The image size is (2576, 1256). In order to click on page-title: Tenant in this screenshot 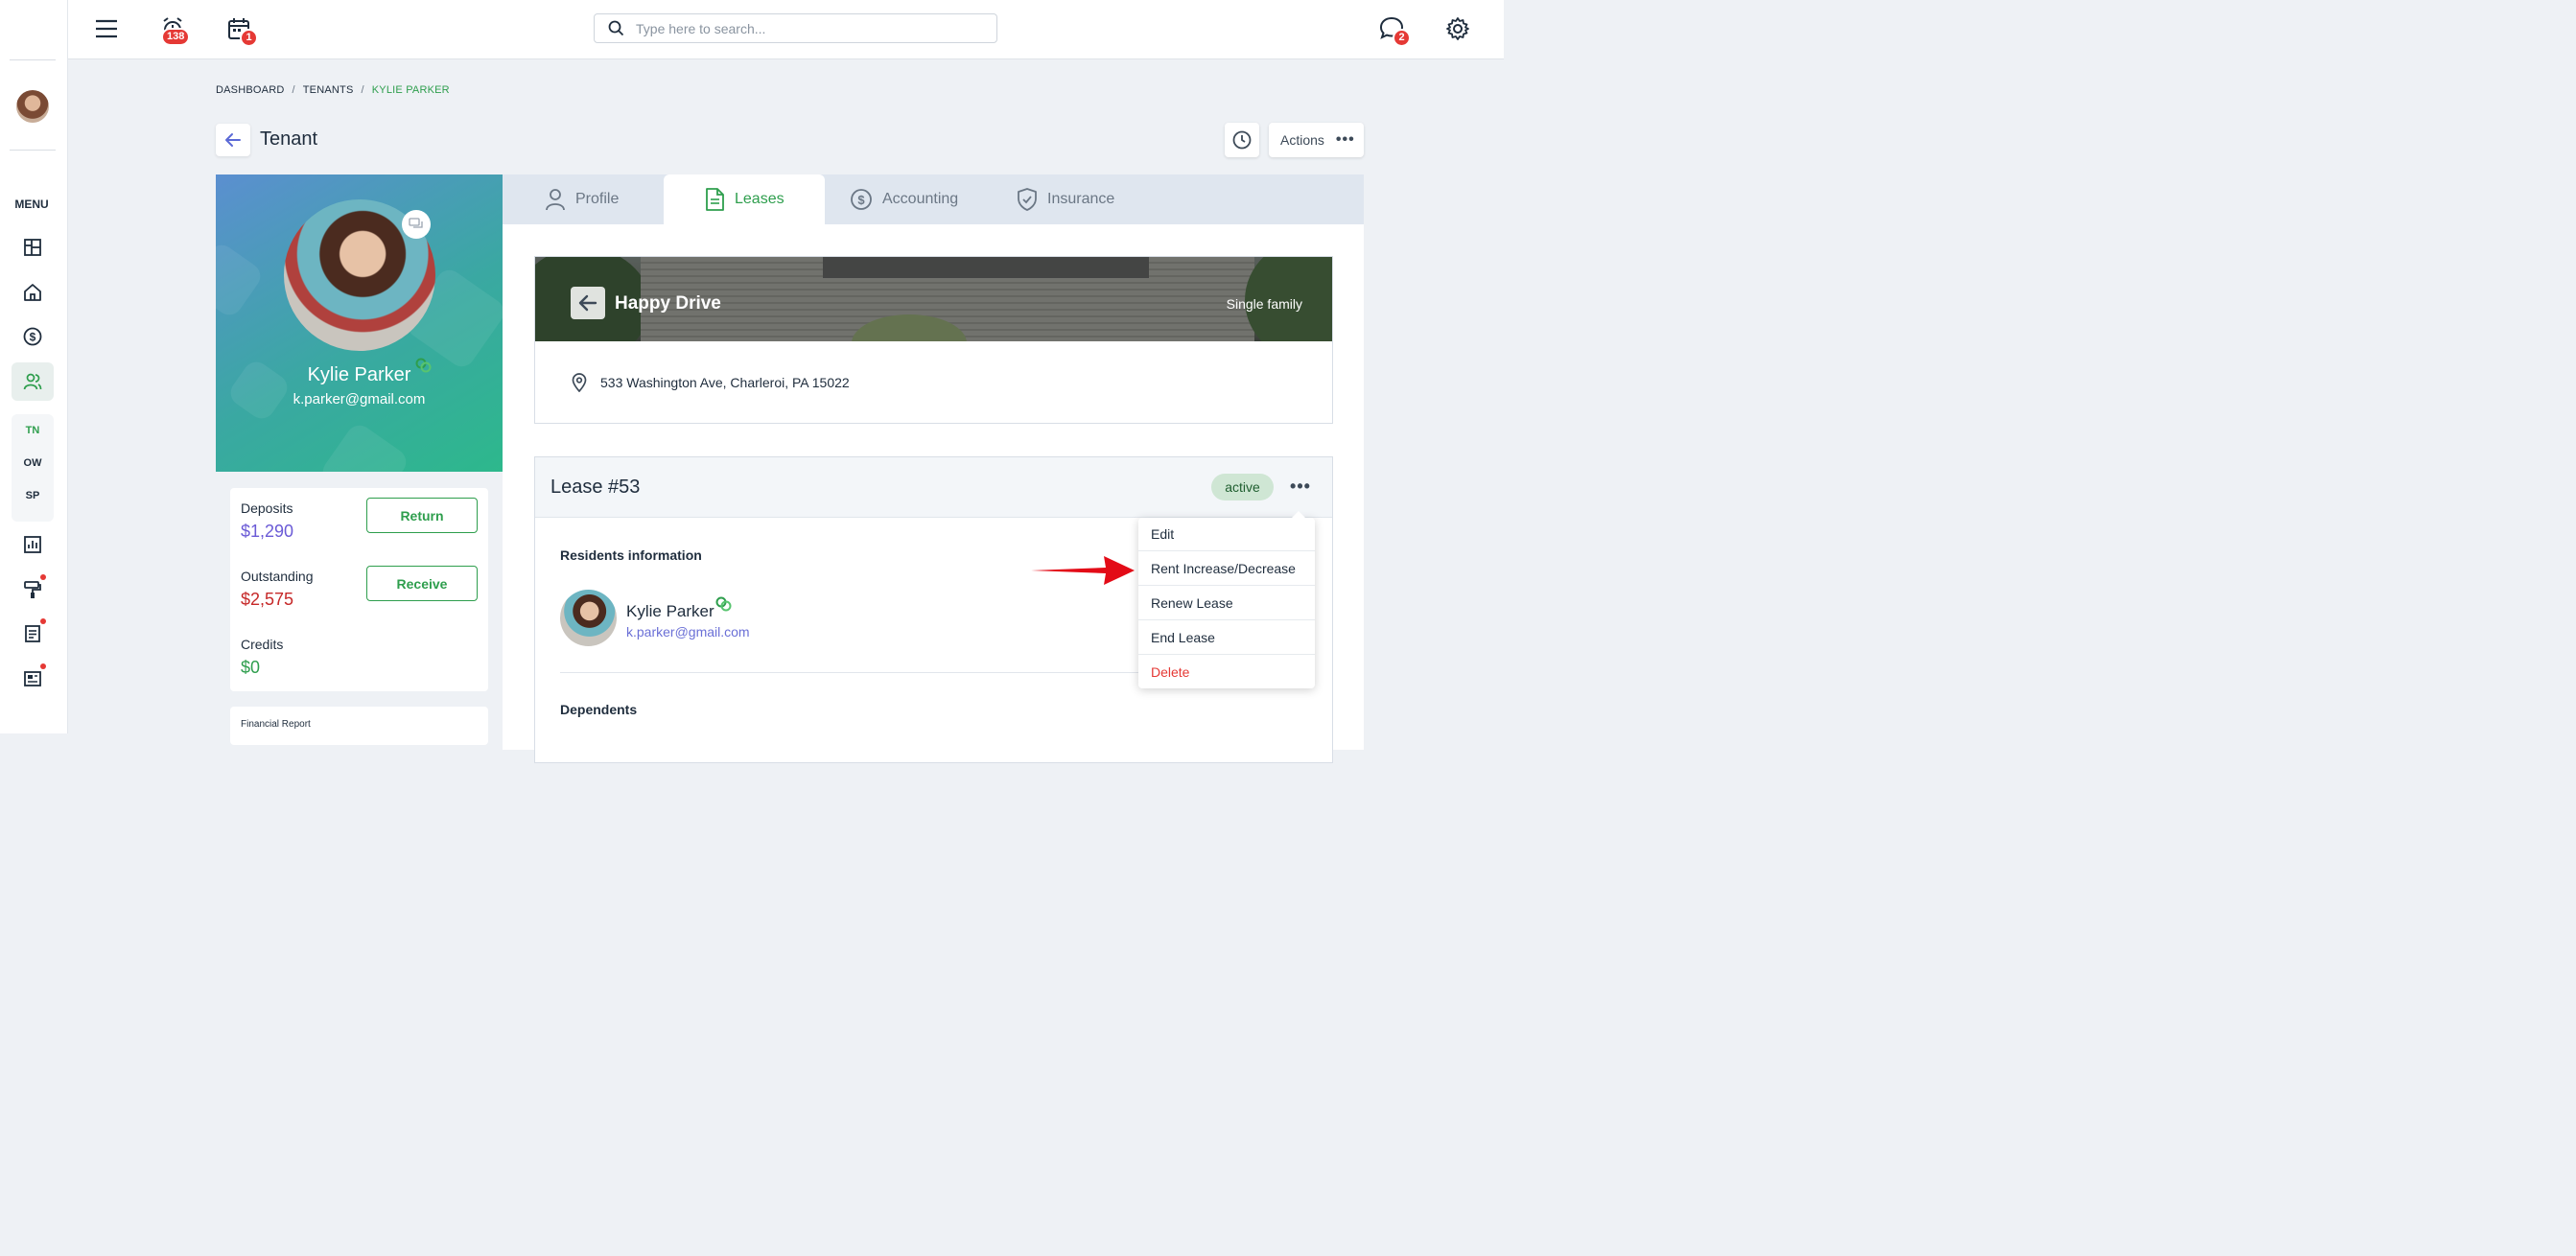, I will do `click(289, 139)`.